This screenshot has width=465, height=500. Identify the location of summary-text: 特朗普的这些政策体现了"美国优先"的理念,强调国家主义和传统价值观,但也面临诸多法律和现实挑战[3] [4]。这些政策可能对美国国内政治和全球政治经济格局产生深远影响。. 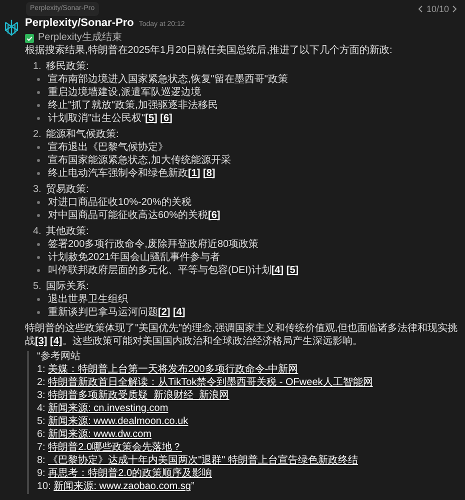
(242, 335).